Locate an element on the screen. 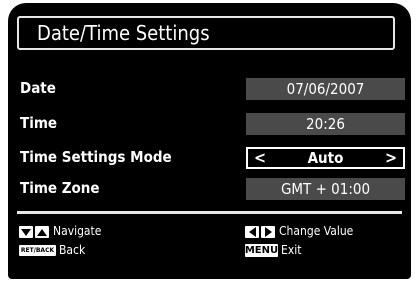 The image size is (420, 282). arrow-right-key-icon is located at coordinates (268, 232).